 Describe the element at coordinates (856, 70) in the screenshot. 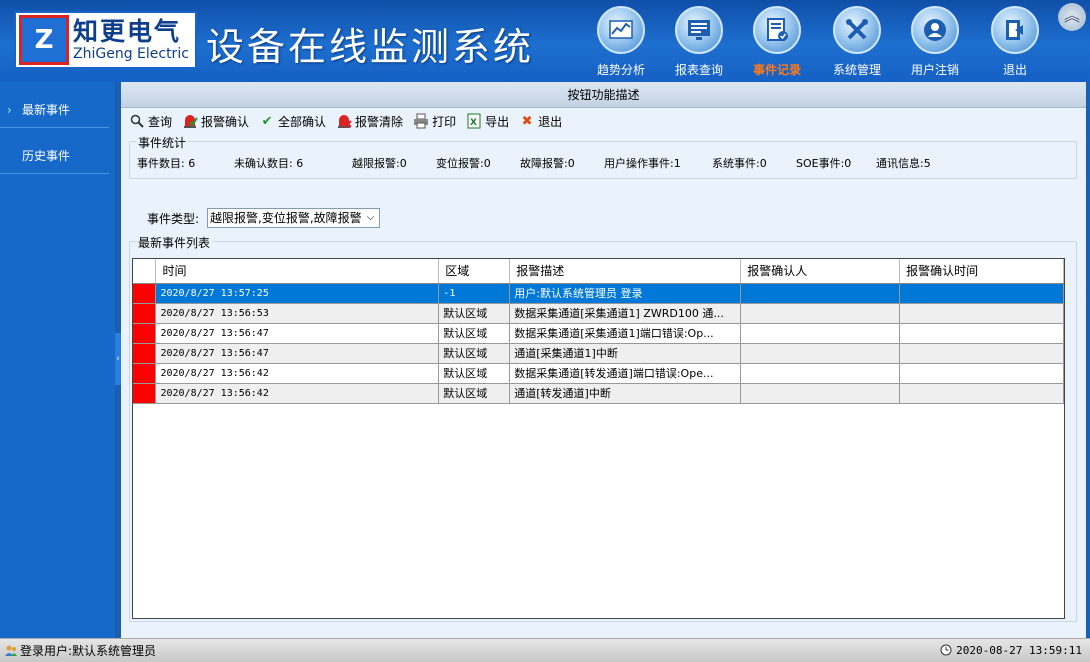

I see `nav-label: 系统管理` at that location.